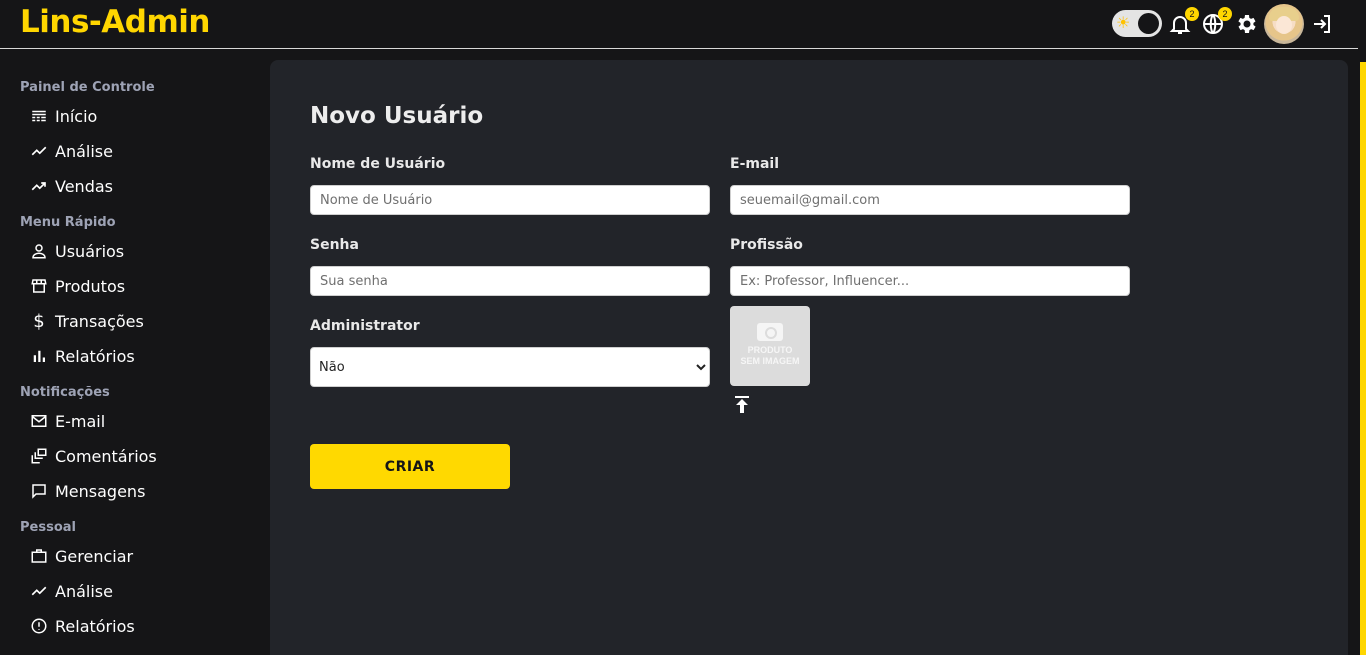 This screenshot has width=1366, height=655. What do you see at coordinates (770, 332) in the screenshot?
I see `camera-icon` at bounding box center [770, 332].